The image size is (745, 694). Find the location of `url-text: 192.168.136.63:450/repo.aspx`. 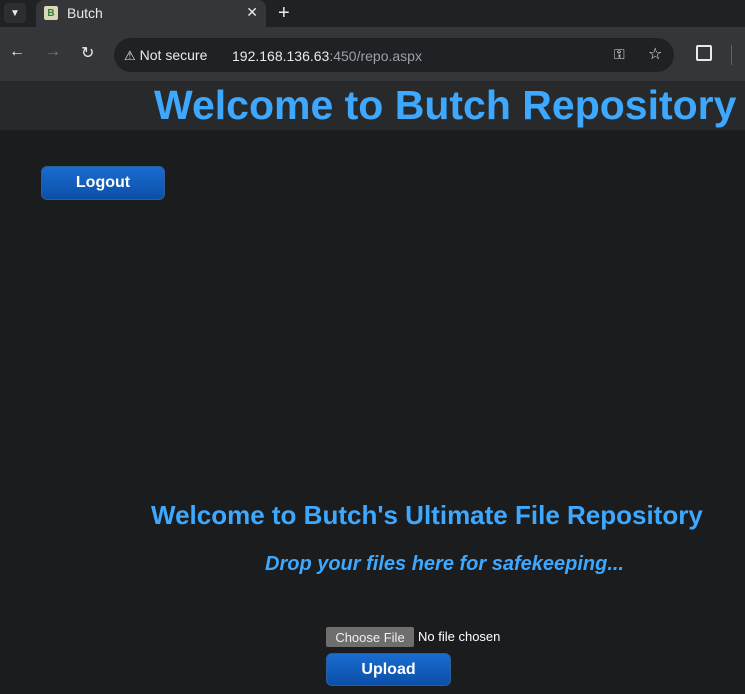

url-text: 192.168.136.63:450/repo.aspx is located at coordinates (327, 56).